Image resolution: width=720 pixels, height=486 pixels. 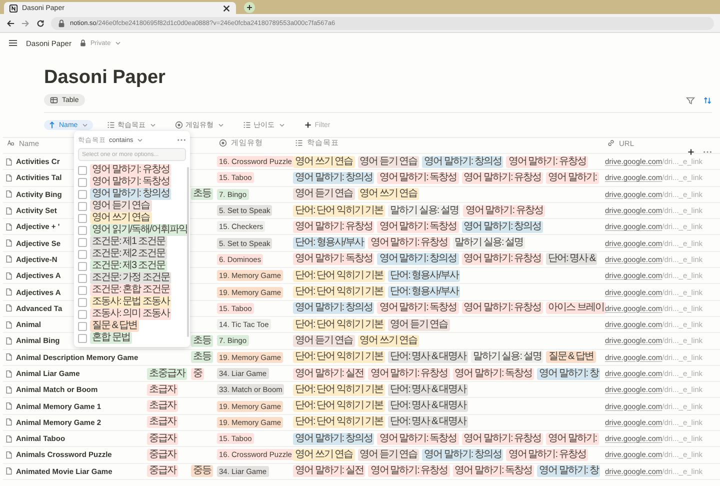 I want to click on tag: 조동사: 문법 조동사, so click(x=131, y=302).